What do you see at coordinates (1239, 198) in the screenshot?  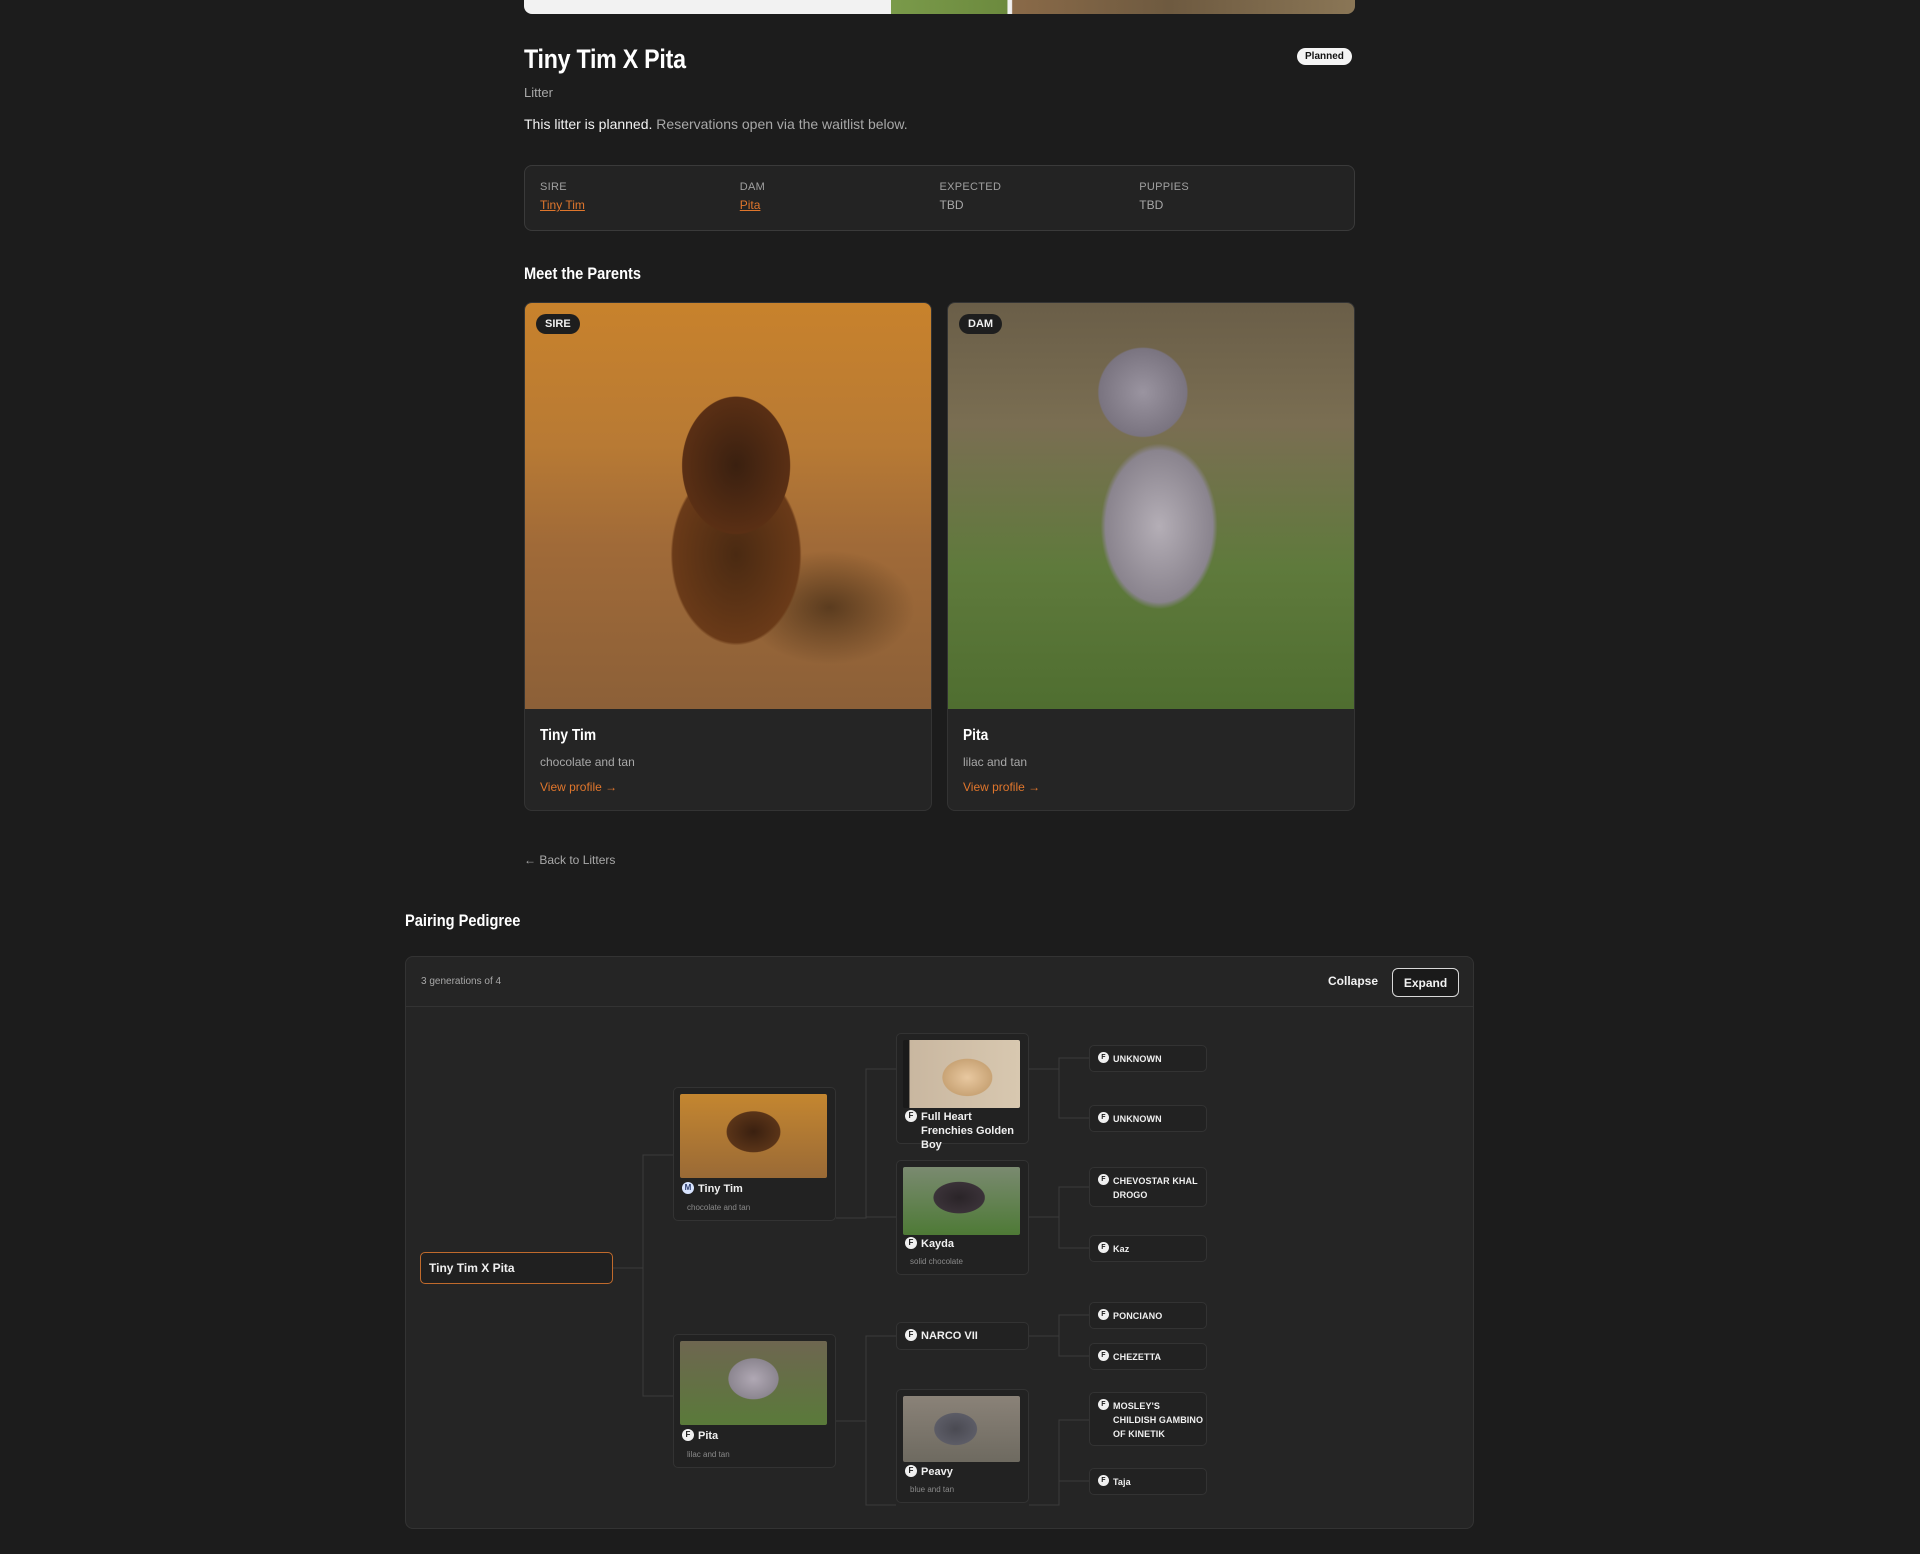 I see `info-puppies: PUPPIES TBD` at bounding box center [1239, 198].